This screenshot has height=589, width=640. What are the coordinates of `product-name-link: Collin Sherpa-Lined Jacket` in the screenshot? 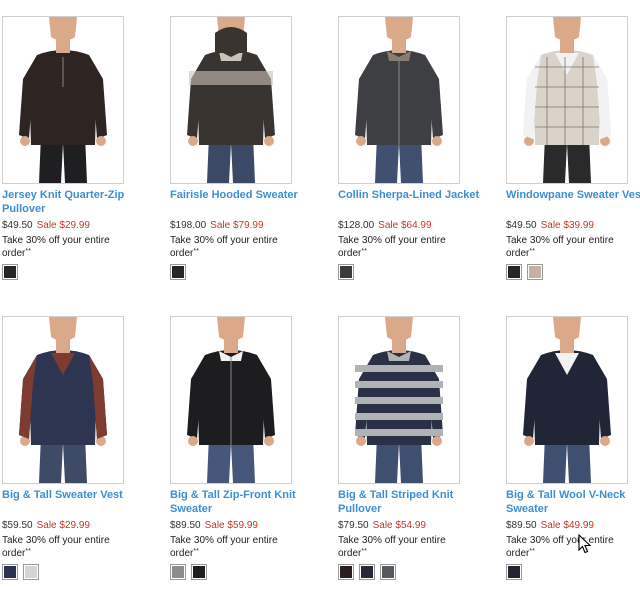 It's located at (413, 195).